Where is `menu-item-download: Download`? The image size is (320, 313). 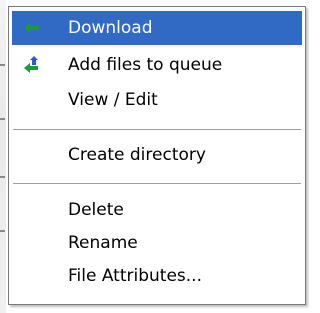
menu-item-download: Download is located at coordinates (157, 28).